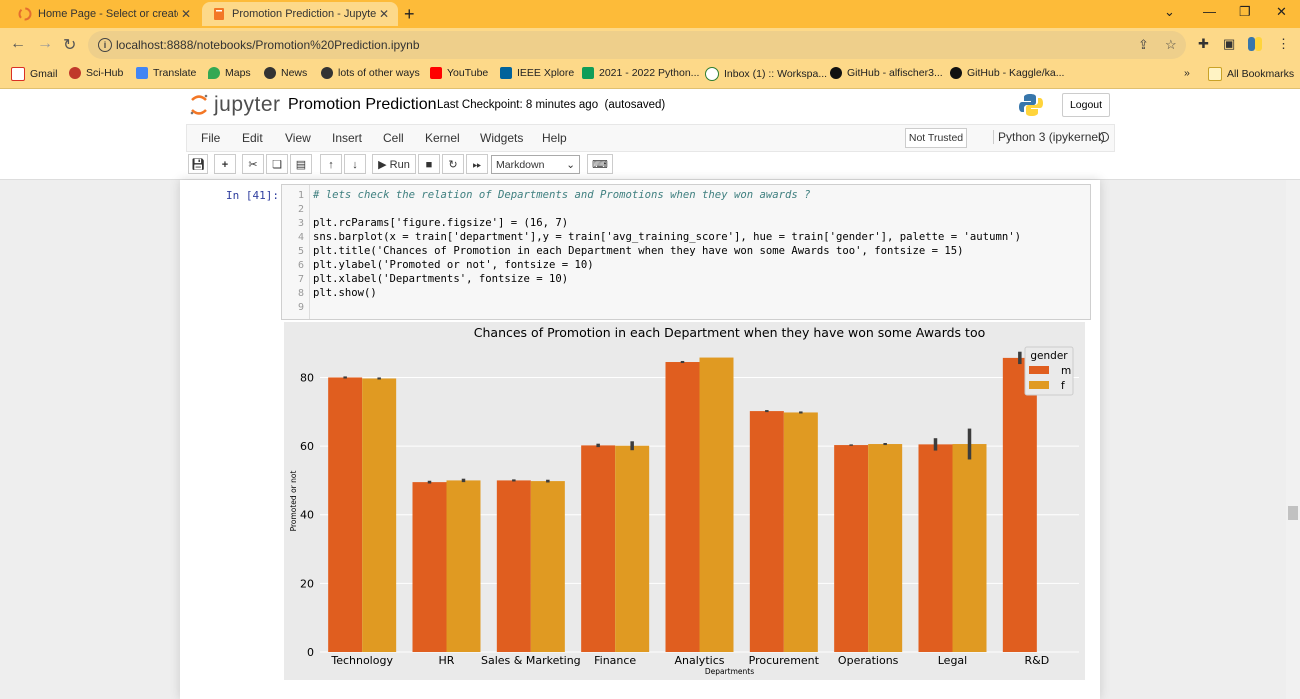 Image resolution: width=1300 pixels, height=699 pixels. What do you see at coordinates (25, 14) in the screenshot?
I see `jupyter-favicon` at bounding box center [25, 14].